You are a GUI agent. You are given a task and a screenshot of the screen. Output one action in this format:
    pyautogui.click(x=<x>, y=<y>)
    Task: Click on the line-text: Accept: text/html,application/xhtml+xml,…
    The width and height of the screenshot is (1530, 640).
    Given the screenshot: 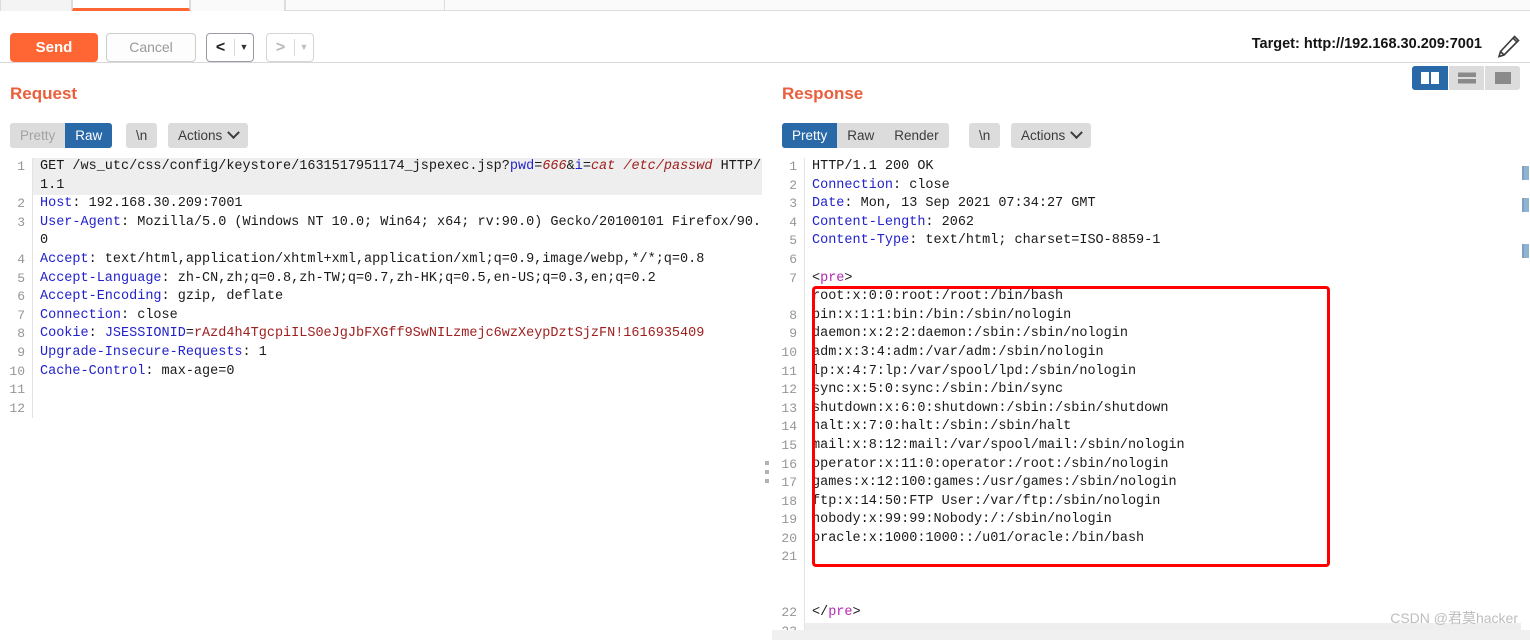 What is the action you would take?
    pyautogui.click(x=397, y=260)
    